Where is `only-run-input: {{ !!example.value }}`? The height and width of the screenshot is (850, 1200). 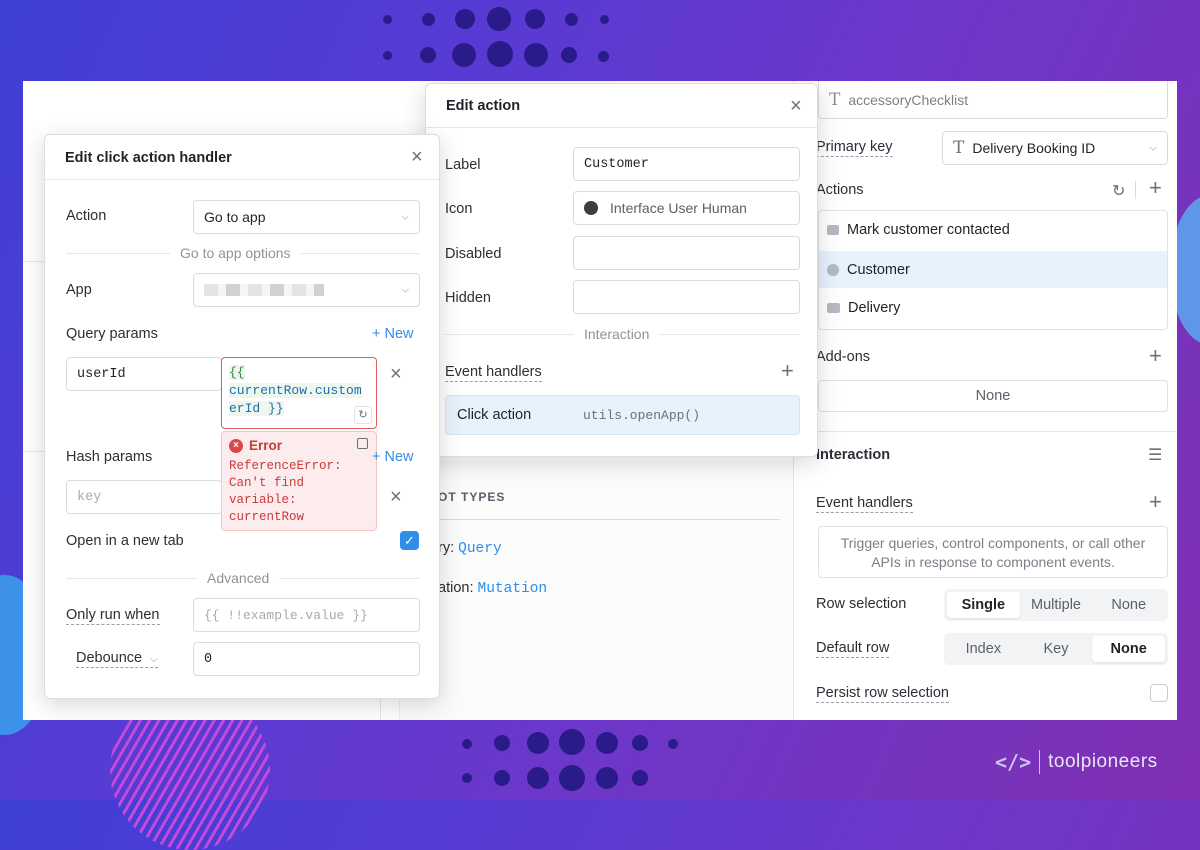
only-run-input: {{ !!example.value }} is located at coordinates (306, 615).